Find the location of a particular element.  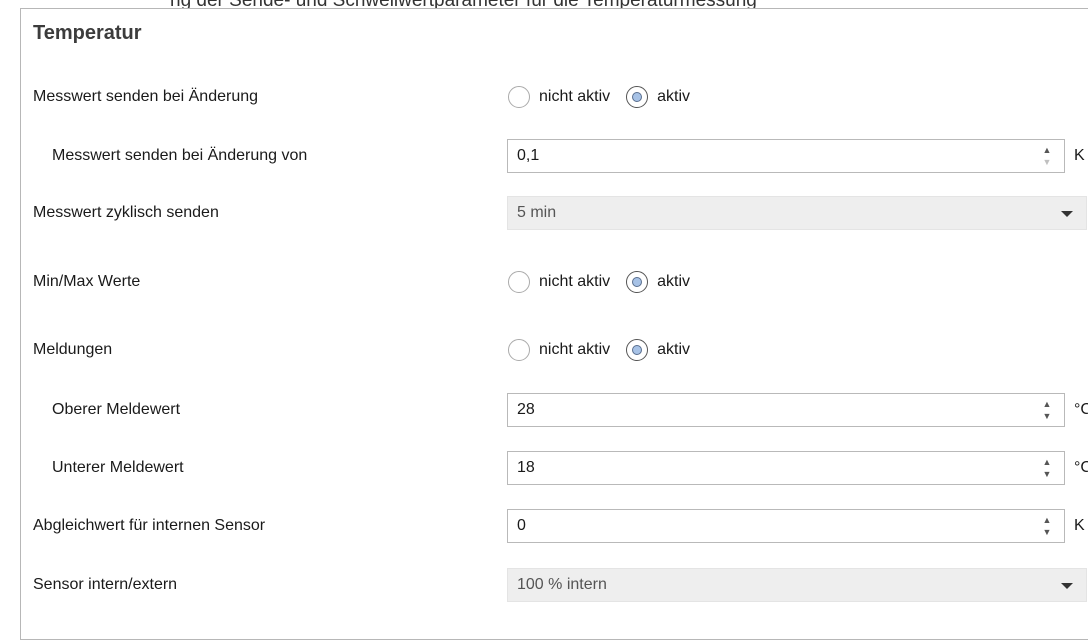

row-label: Min/Max Werte is located at coordinates (87, 281).